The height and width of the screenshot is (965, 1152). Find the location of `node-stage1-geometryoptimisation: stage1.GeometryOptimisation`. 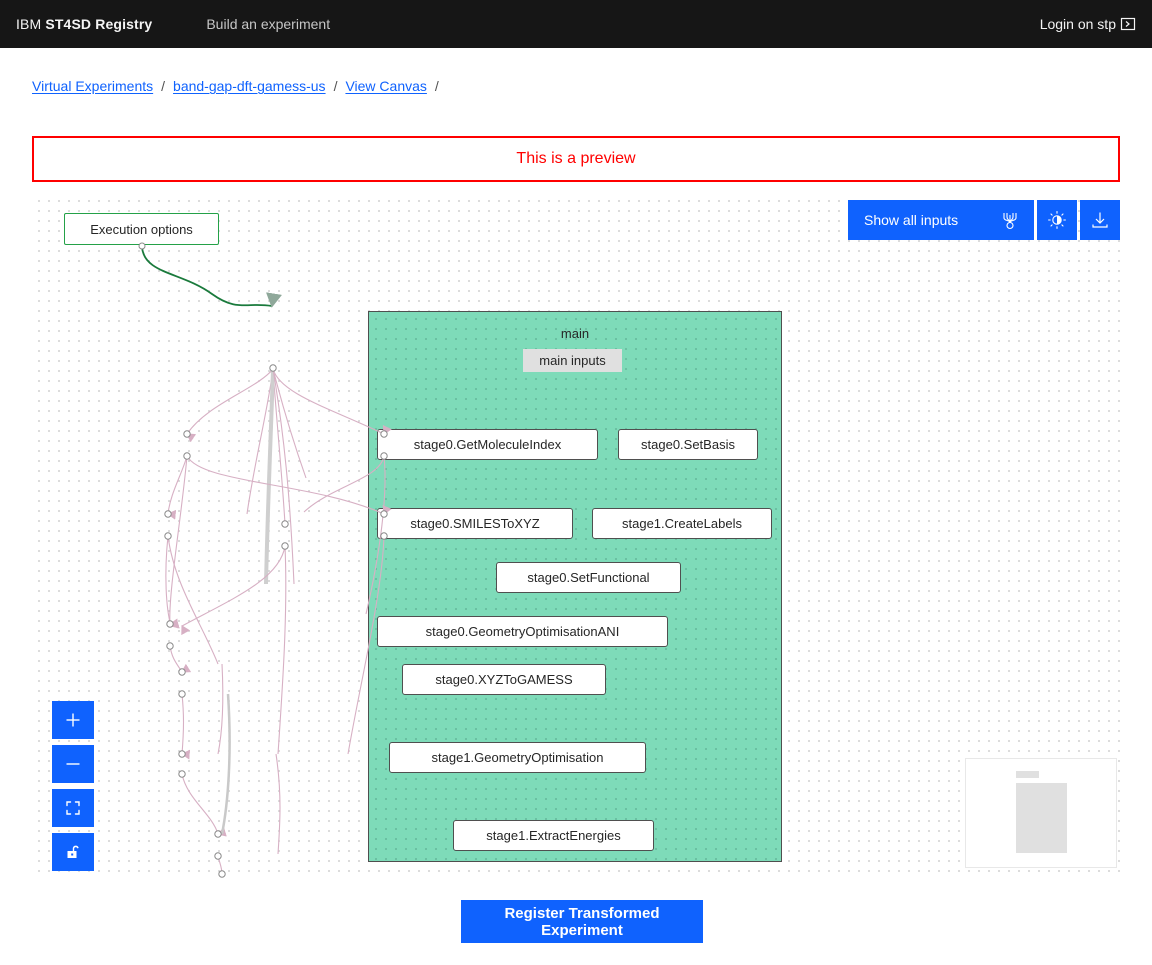

node-stage1-geometryoptimisation: stage1.GeometryOptimisation is located at coordinates (517, 757).